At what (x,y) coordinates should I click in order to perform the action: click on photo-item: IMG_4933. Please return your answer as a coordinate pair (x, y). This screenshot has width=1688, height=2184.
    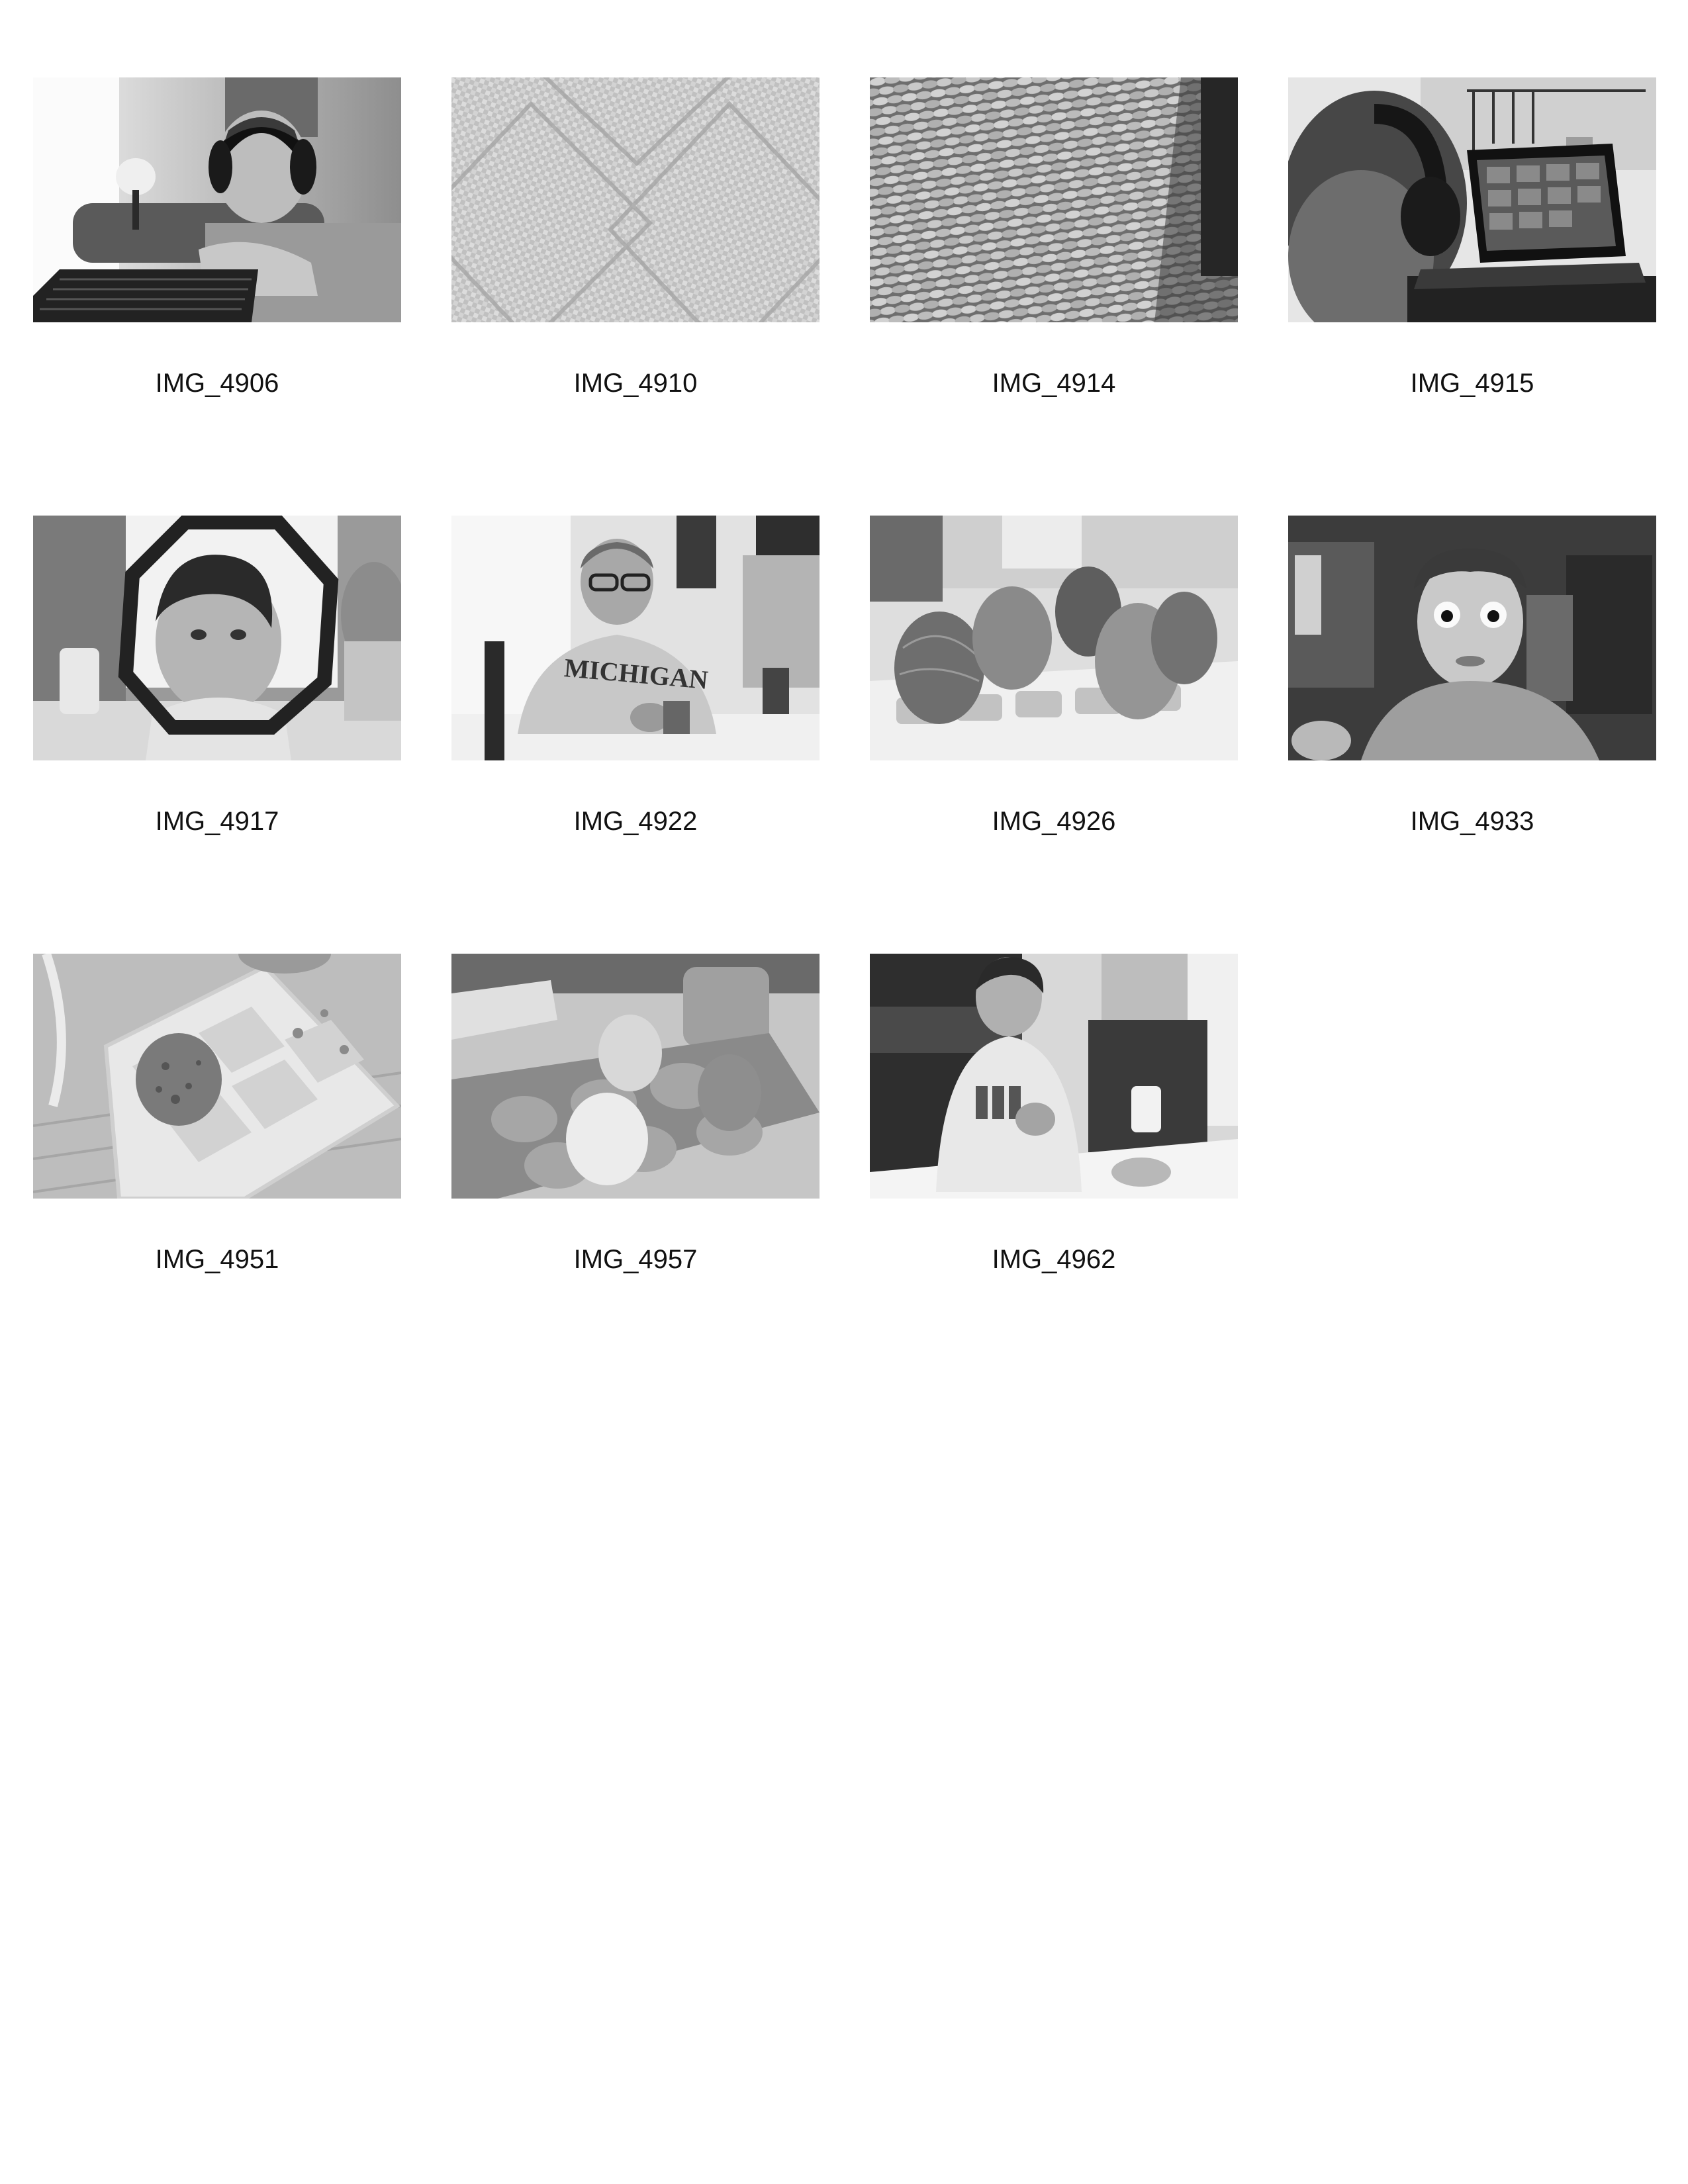
    Looking at the image, I should click on (1472, 735).